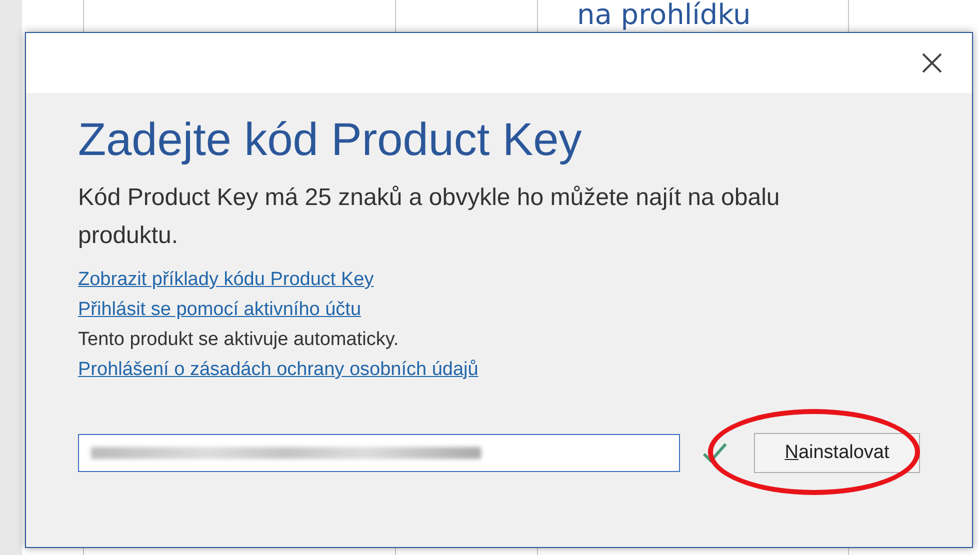 This screenshot has width=978, height=555. Describe the element at coordinates (278, 370) in the screenshot. I see `link: Prohlášení o zásadách ochrany osobních údajů` at that location.